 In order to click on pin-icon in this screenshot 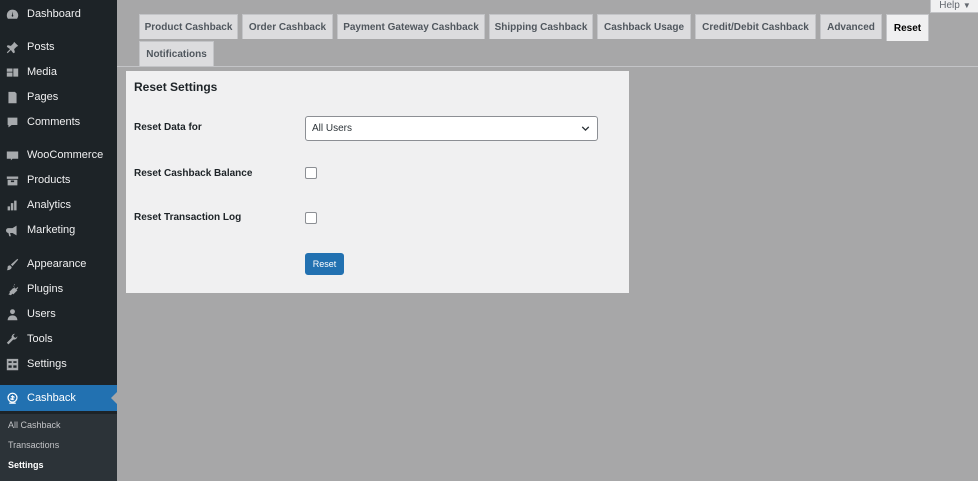, I will do `click(12, 47)`.